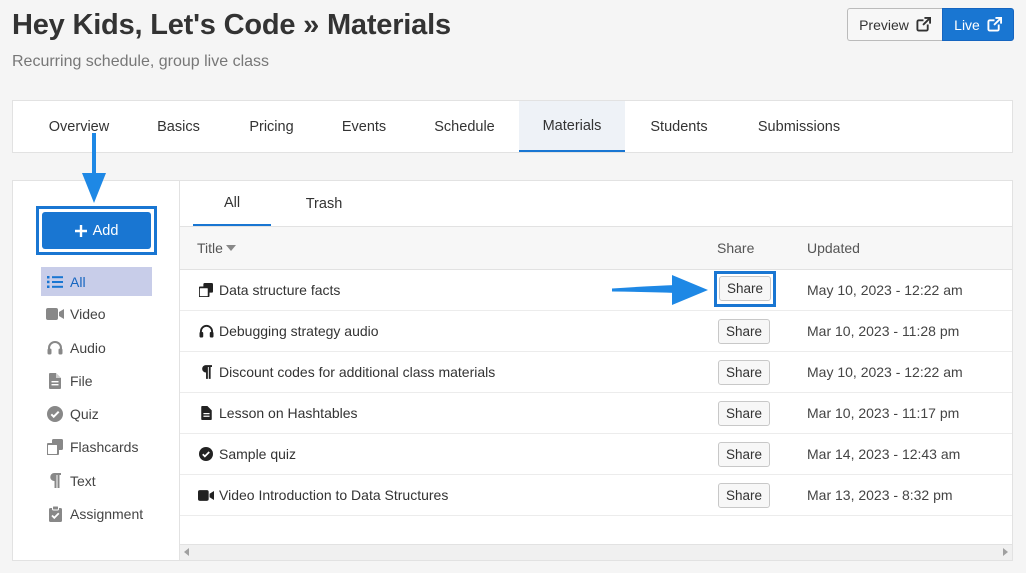  I want to click on table-header: Title Share Updated, so click(596, 248).